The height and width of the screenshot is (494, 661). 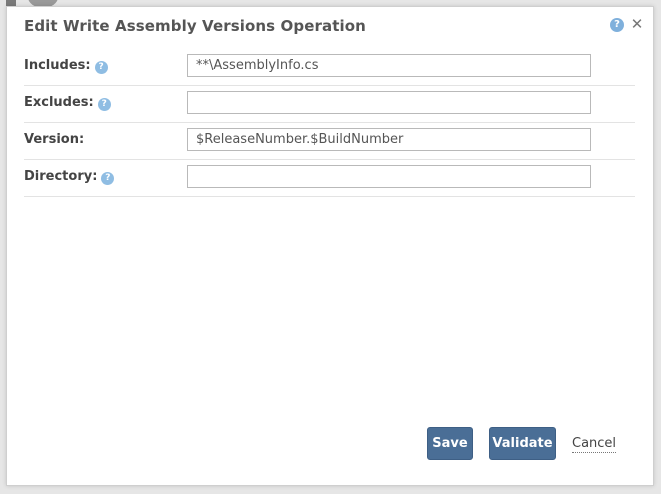 What do you see at coordinates (594, 444) in the screenshot?
I see `cancel-link: Cancel` at bounding box center [594, 444].